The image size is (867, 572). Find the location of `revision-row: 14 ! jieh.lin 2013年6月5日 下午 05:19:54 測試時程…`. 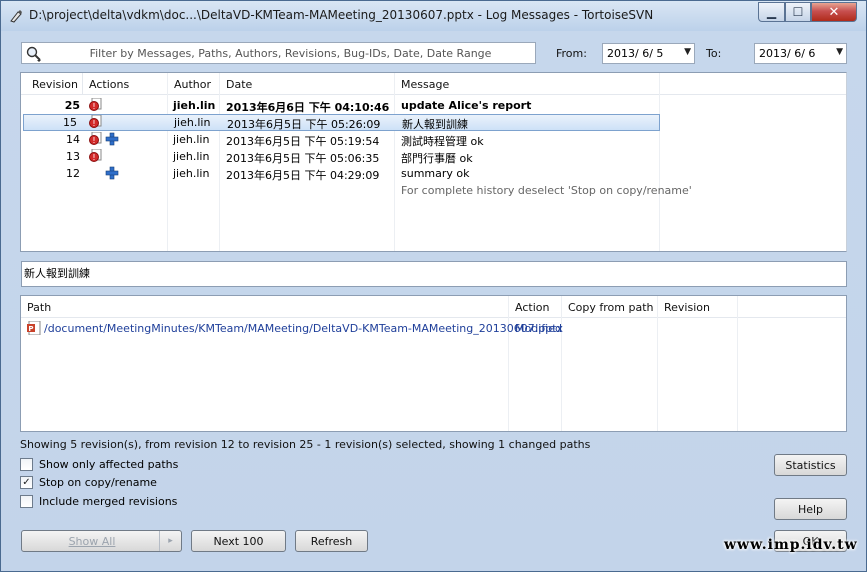

revision-row: 14 ! jieh.lin 2013年6月5日 下午 05:19:54 測試時程… is located at coordinates (349, 139).